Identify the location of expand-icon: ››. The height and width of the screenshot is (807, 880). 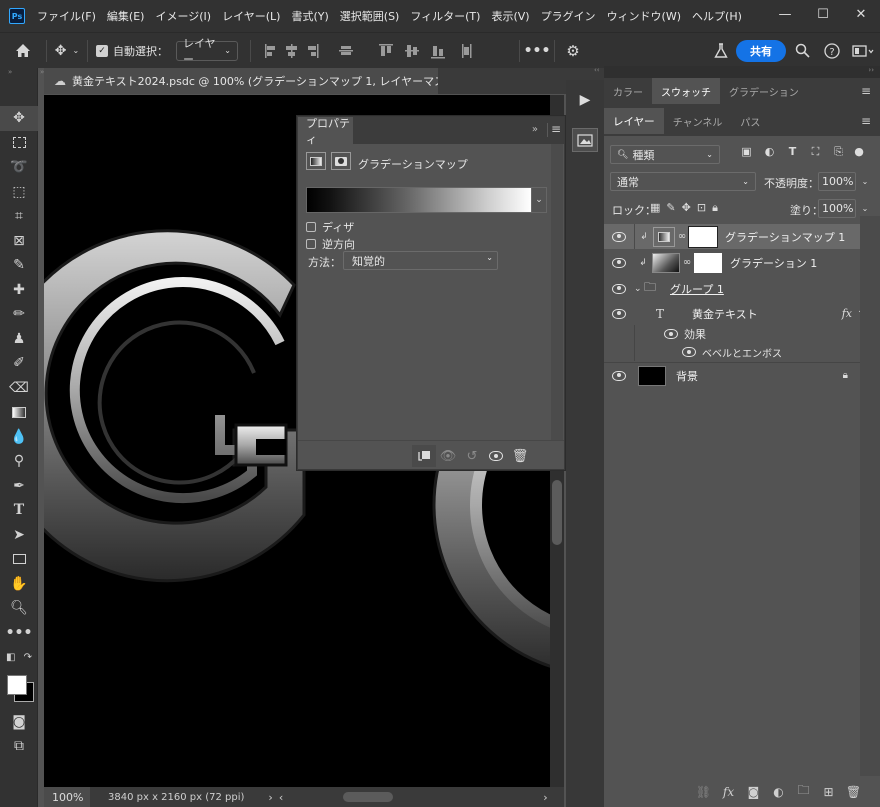
(871, 70).